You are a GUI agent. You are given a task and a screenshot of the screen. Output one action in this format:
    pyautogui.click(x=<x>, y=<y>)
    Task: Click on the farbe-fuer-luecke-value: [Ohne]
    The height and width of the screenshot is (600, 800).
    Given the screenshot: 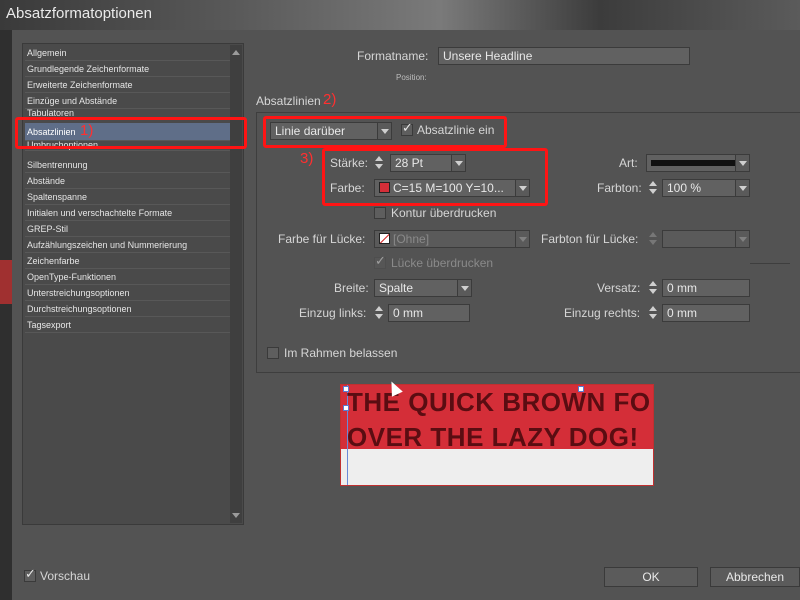 What is the action you would take?
    pyautogui.click(x=411, y=239)
    